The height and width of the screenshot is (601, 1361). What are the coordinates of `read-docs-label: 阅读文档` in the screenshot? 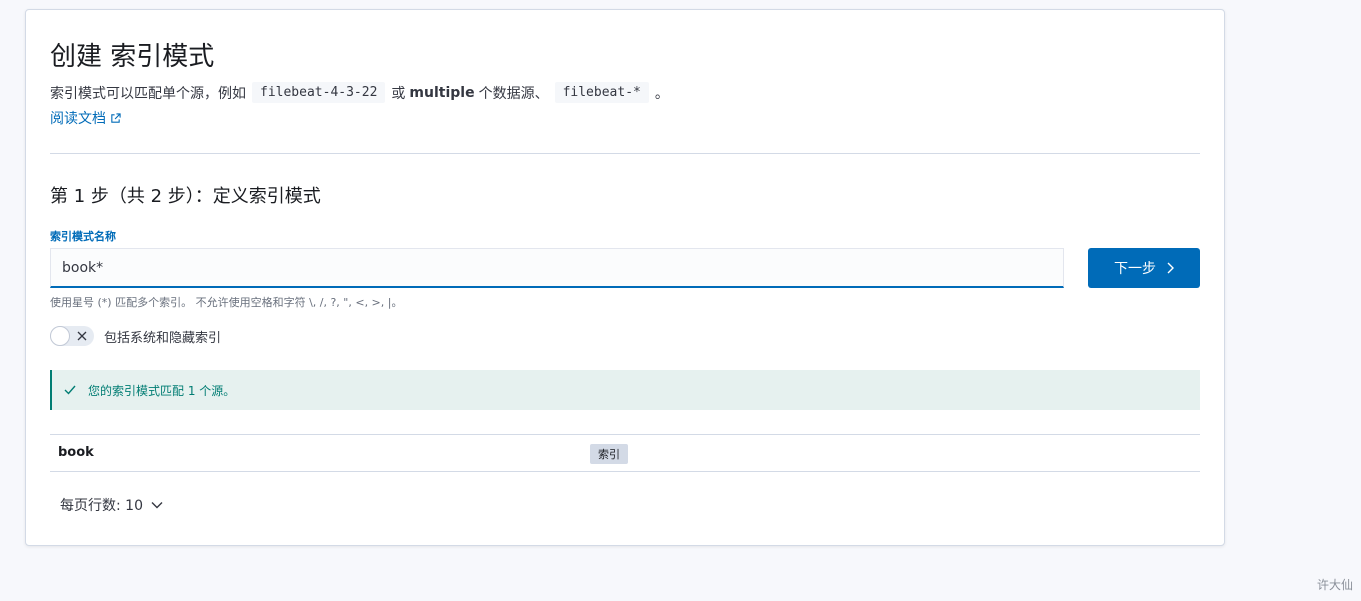 It's located at (78, 119).